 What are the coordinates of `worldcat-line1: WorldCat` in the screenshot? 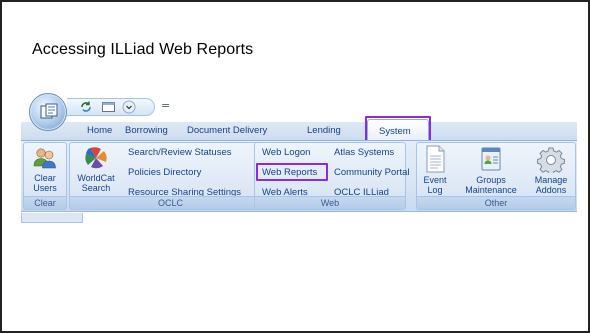 It's located at (96, 178).